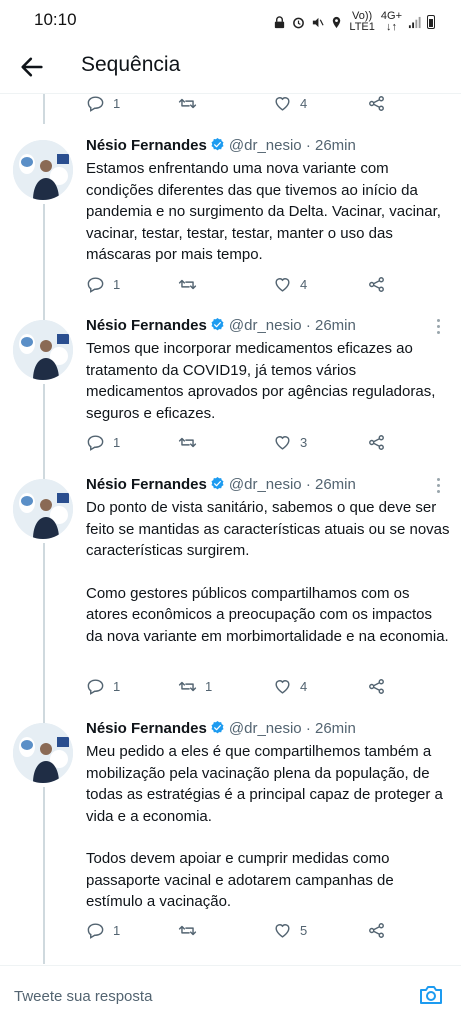 The width and height of the screenshot is (461, 1024). I want to click on like-action: 3, so click(290, 442).